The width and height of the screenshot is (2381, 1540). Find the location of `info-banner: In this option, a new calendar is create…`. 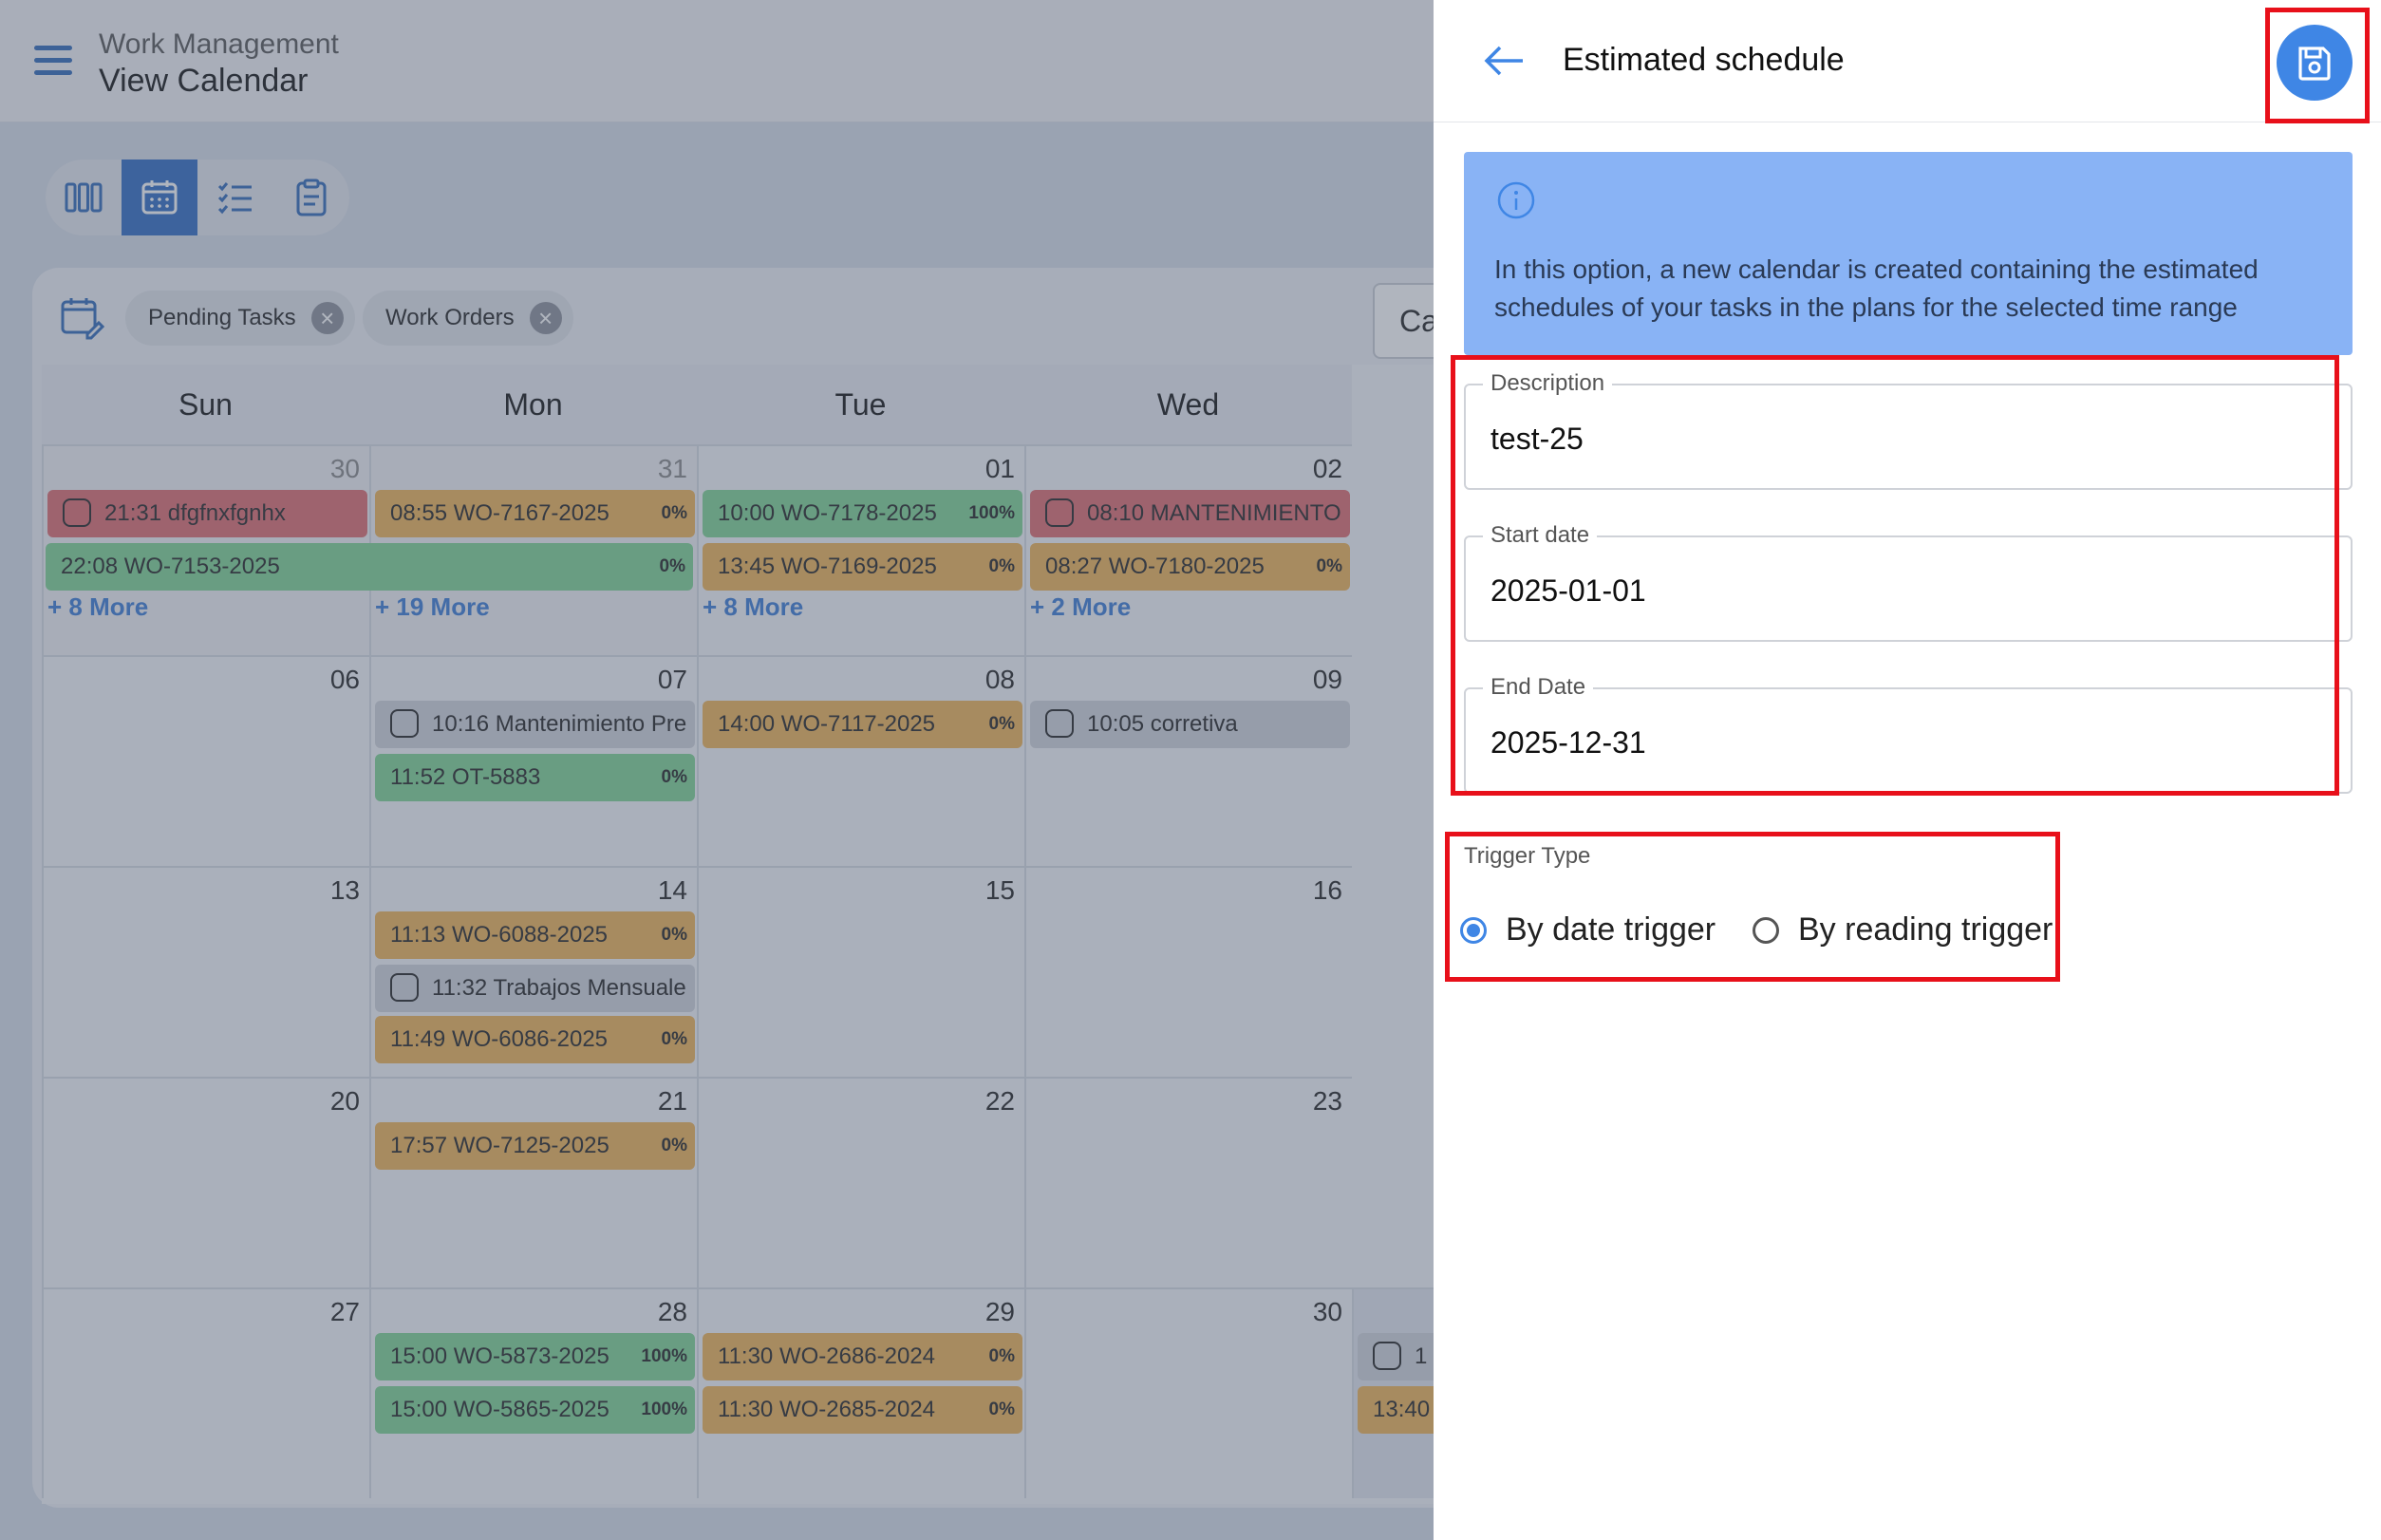

info-banner: In this option, a new calendar is create… is located at coordinates (1908, 254).